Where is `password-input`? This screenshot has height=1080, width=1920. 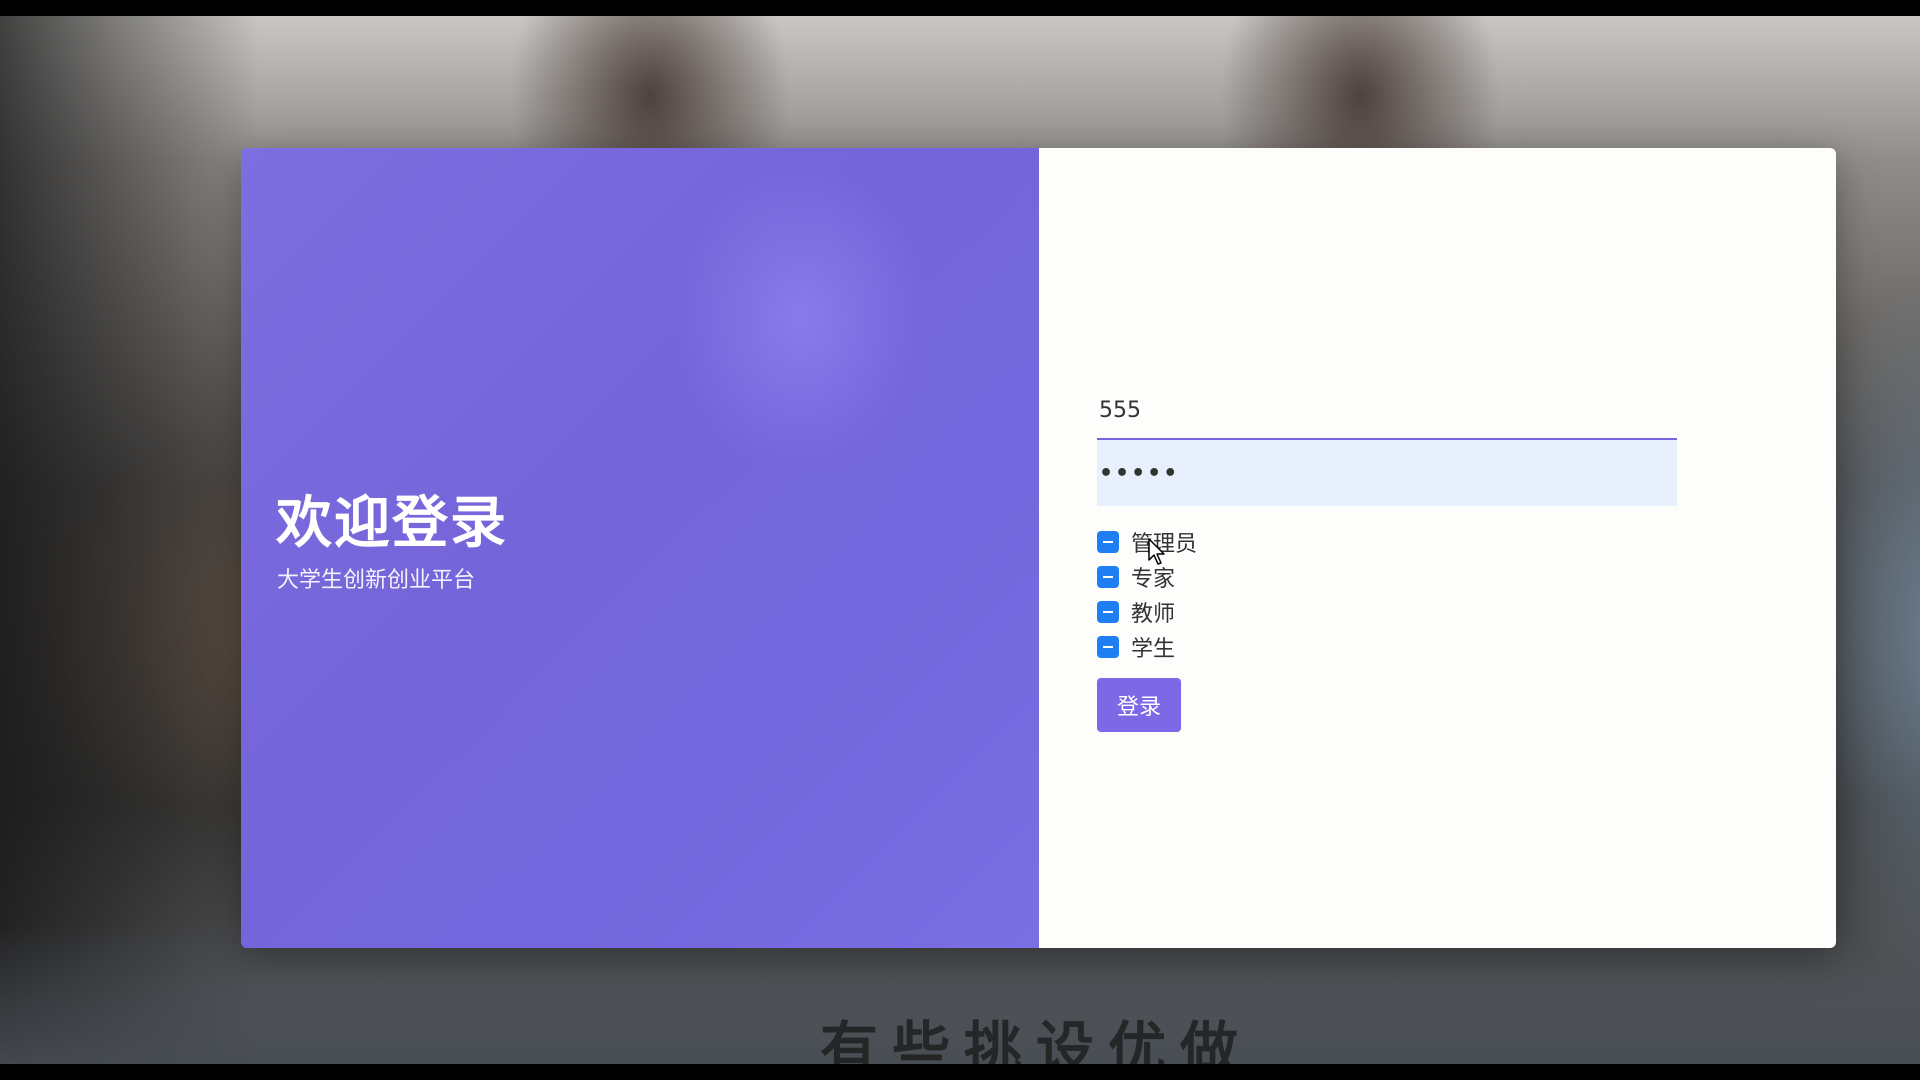
password-input is located at coordinates (1387, 473).